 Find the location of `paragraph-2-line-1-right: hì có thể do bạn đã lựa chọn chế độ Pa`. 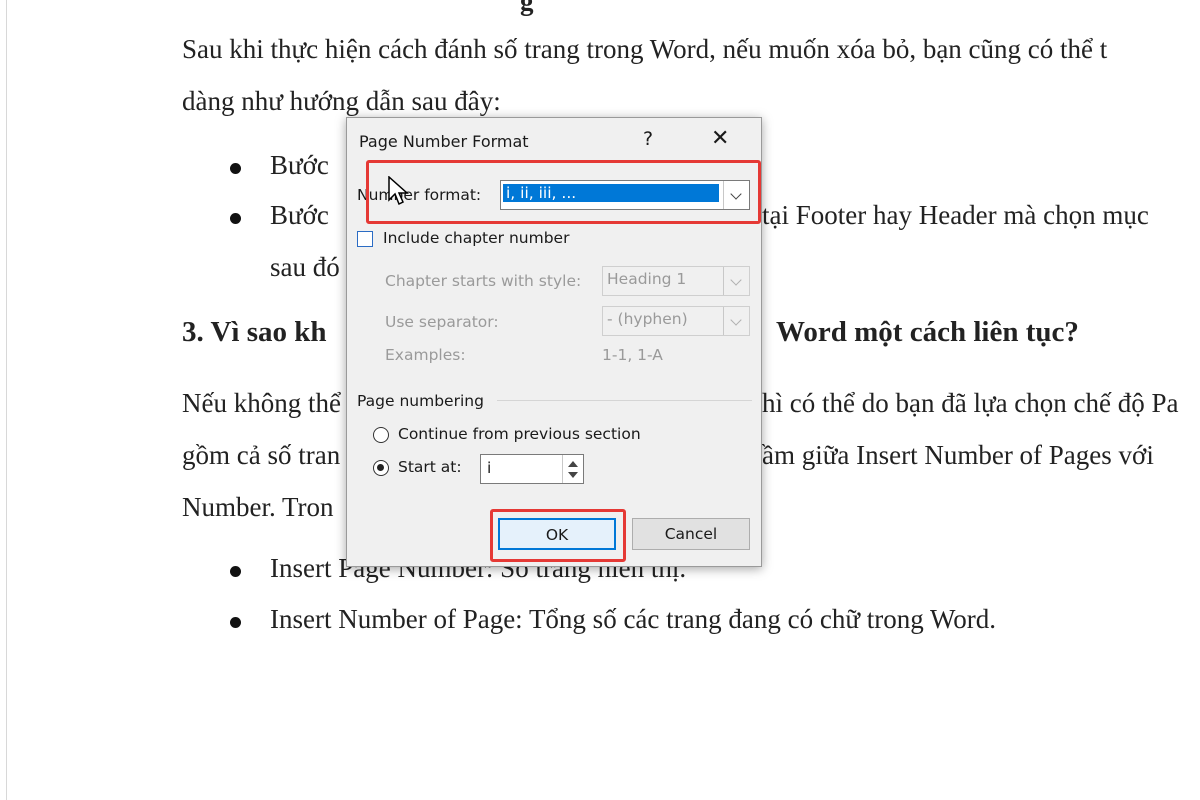

paragraph-2-line-1-right: hì có thể do bạn đã lựa chọn chế độ Pa is located at coordinates (970, 403).